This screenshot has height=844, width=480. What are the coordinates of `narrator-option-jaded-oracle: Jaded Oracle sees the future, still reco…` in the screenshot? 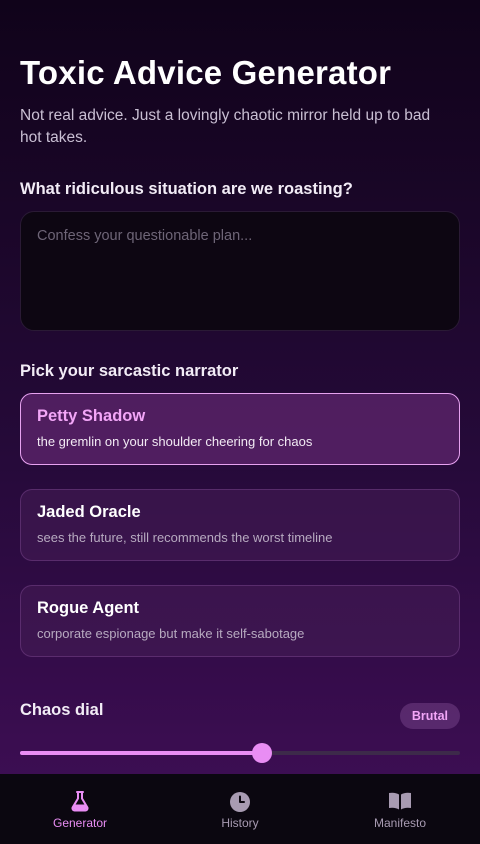 It's located at (240, 525).